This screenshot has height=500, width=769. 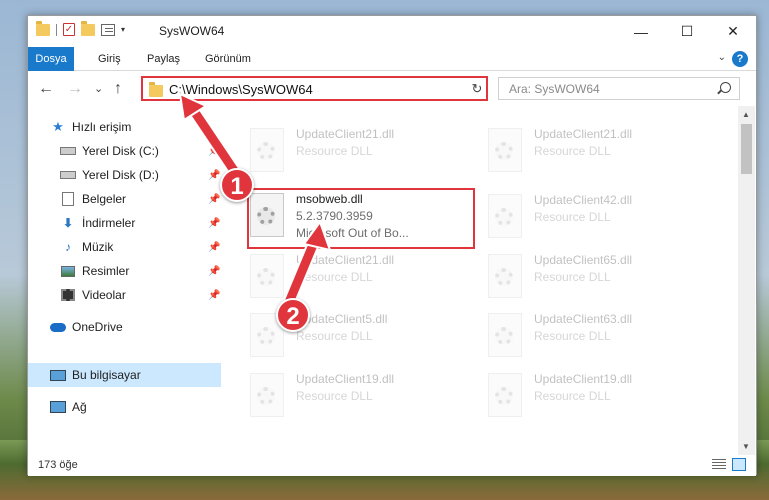 I want to click on ribbon-expand-icon: ⌄, so click(x=722, y=57).